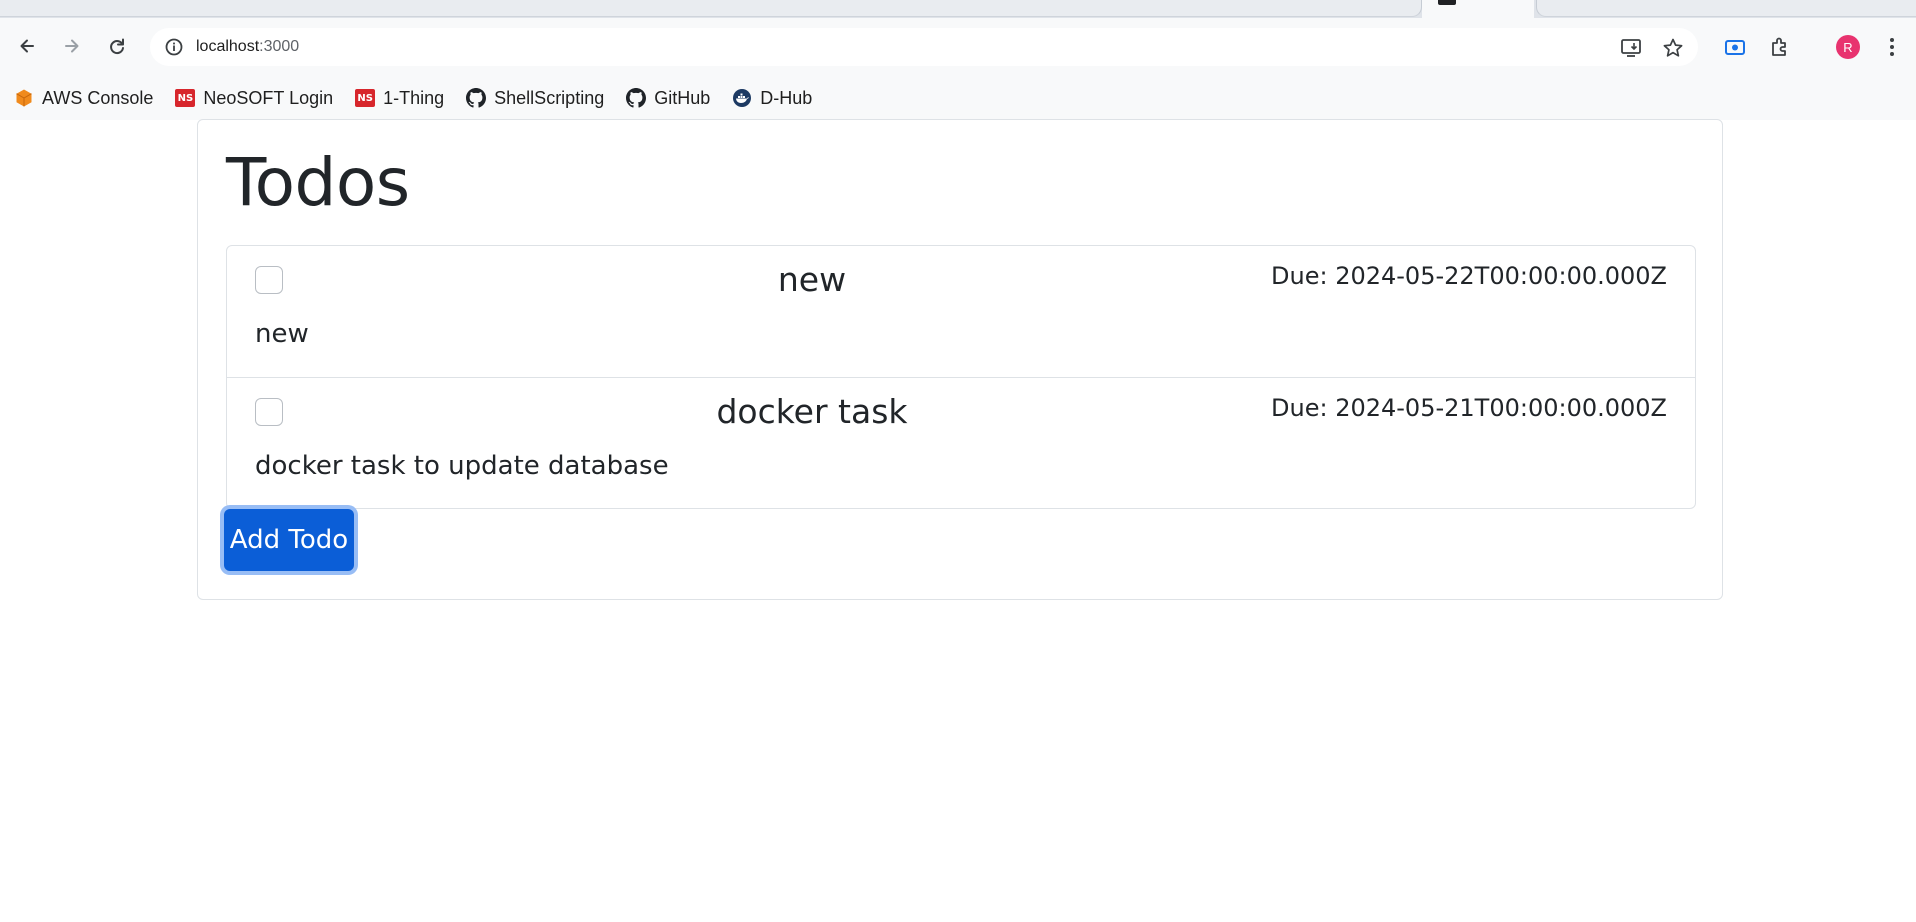 The width and height of the screenshot is (1916, 922). I want to click on tab-favicon-icon, so click(1447, 2).